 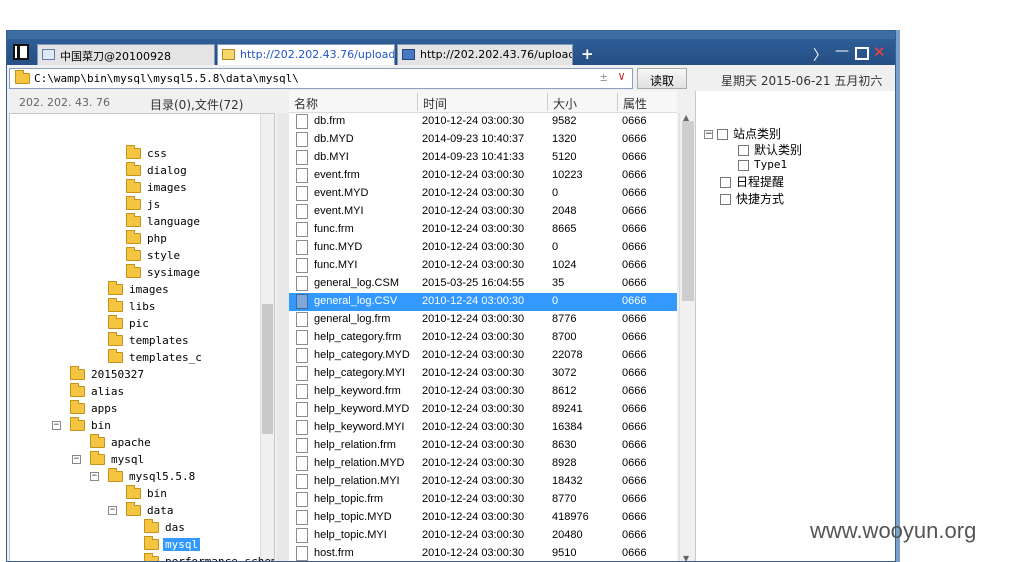 I want to click on file-row: event.MYI 2010-12-24 03:00:30 2048 0666, so click(x=483, y=212).